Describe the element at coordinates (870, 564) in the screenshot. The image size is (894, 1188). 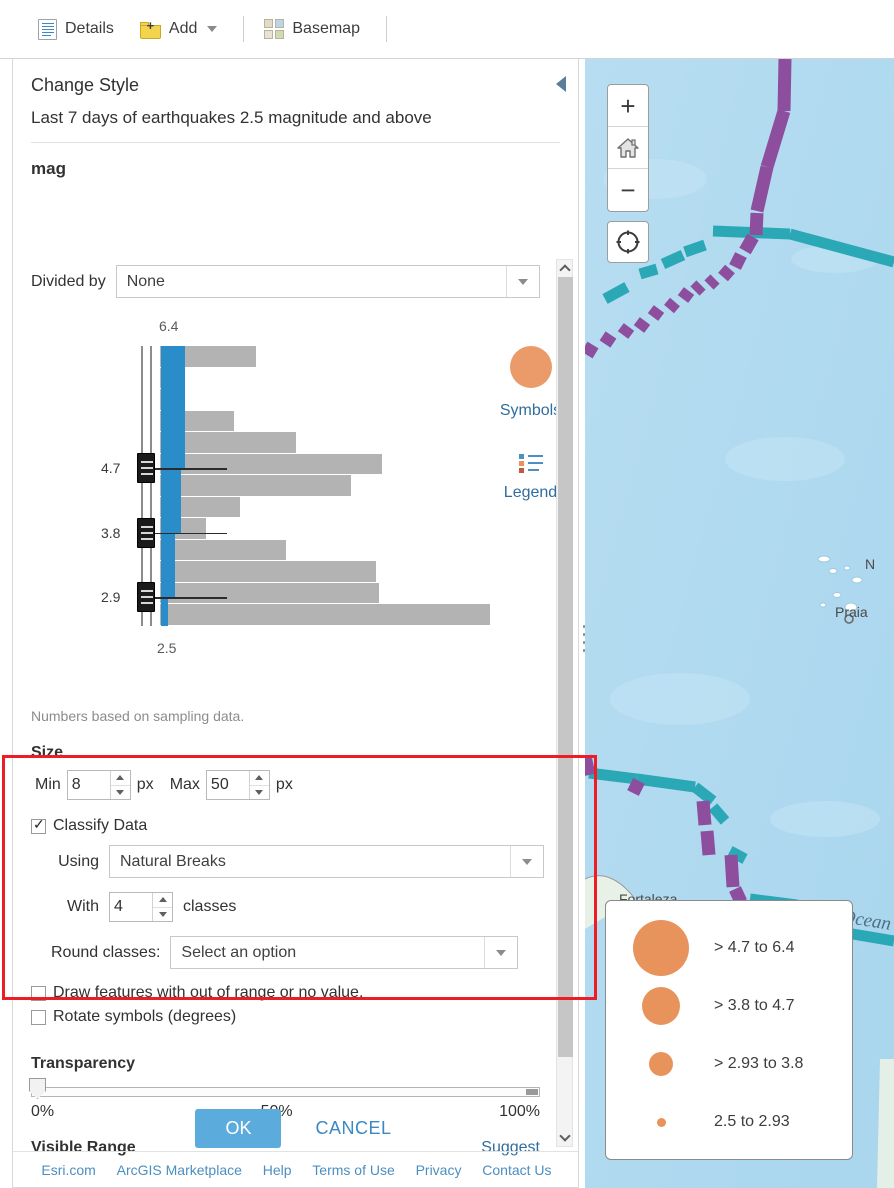
I see `map-label-n: N` at that location.